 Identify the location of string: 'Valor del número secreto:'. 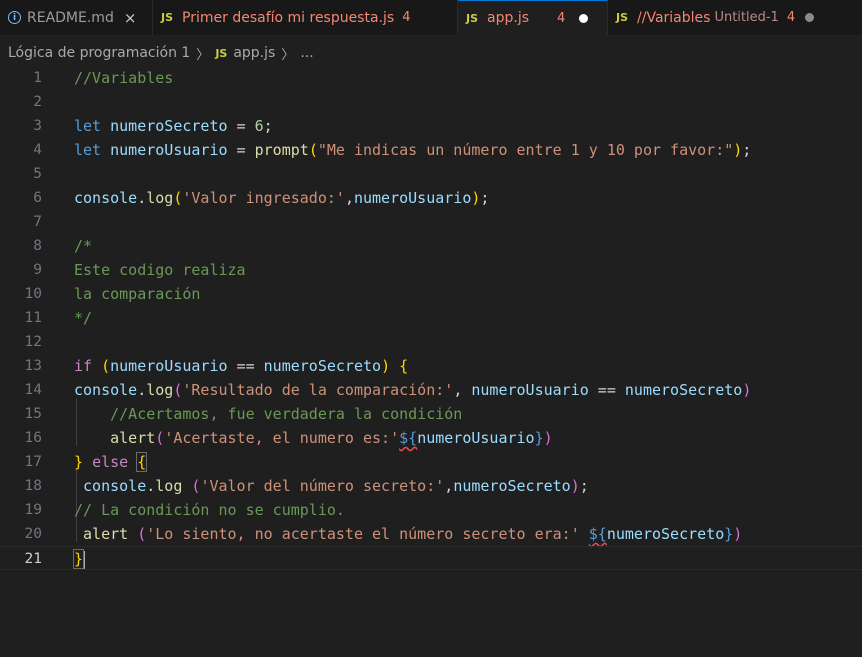
(322, 486).